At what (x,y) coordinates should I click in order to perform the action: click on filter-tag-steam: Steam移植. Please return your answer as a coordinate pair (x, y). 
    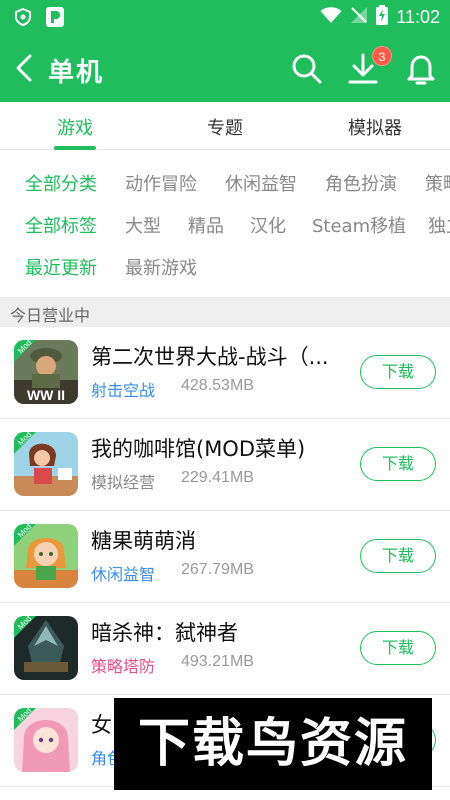
    Looking at the image, I should click on (359, 225).